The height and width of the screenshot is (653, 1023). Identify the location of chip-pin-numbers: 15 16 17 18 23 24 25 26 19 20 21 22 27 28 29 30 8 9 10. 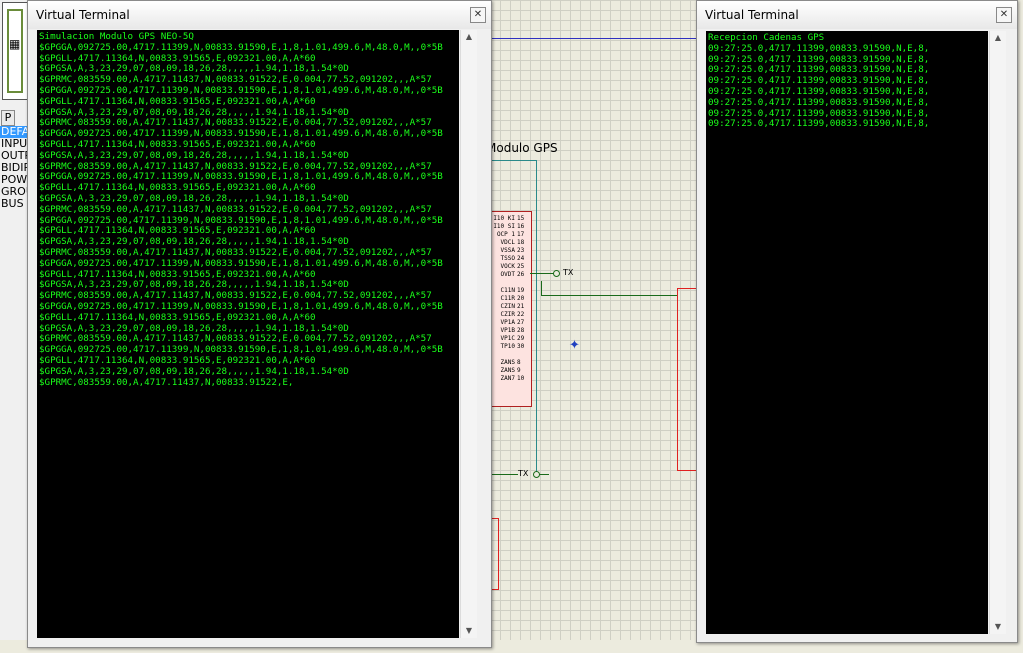
(524, 299).